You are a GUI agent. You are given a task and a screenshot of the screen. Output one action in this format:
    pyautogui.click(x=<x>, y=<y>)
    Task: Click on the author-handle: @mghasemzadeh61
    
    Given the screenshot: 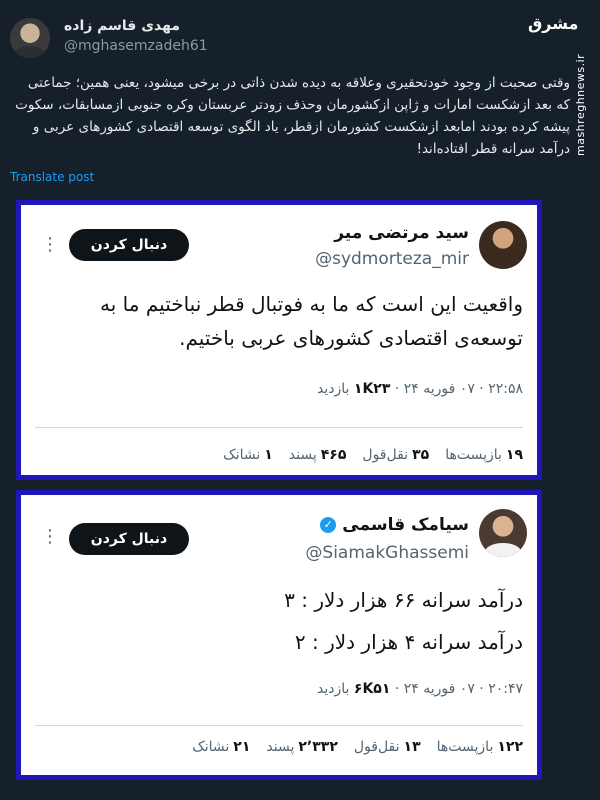 What is the action you would take?
    pyautogui.click(x=136, y=46)
    